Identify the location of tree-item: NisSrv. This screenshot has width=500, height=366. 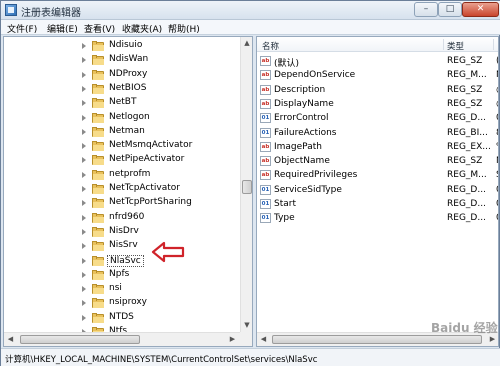
(122, 246).